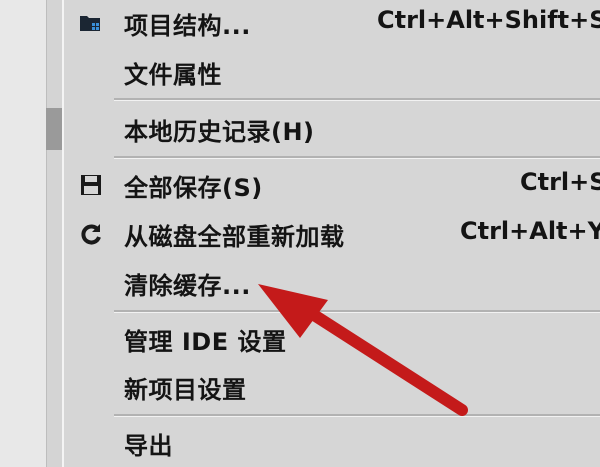 The width and height of the screenshot is (600, 467). Describe the element at coordinates (91, 23) in the screenshot. I see `project-structure-icon` at that location.